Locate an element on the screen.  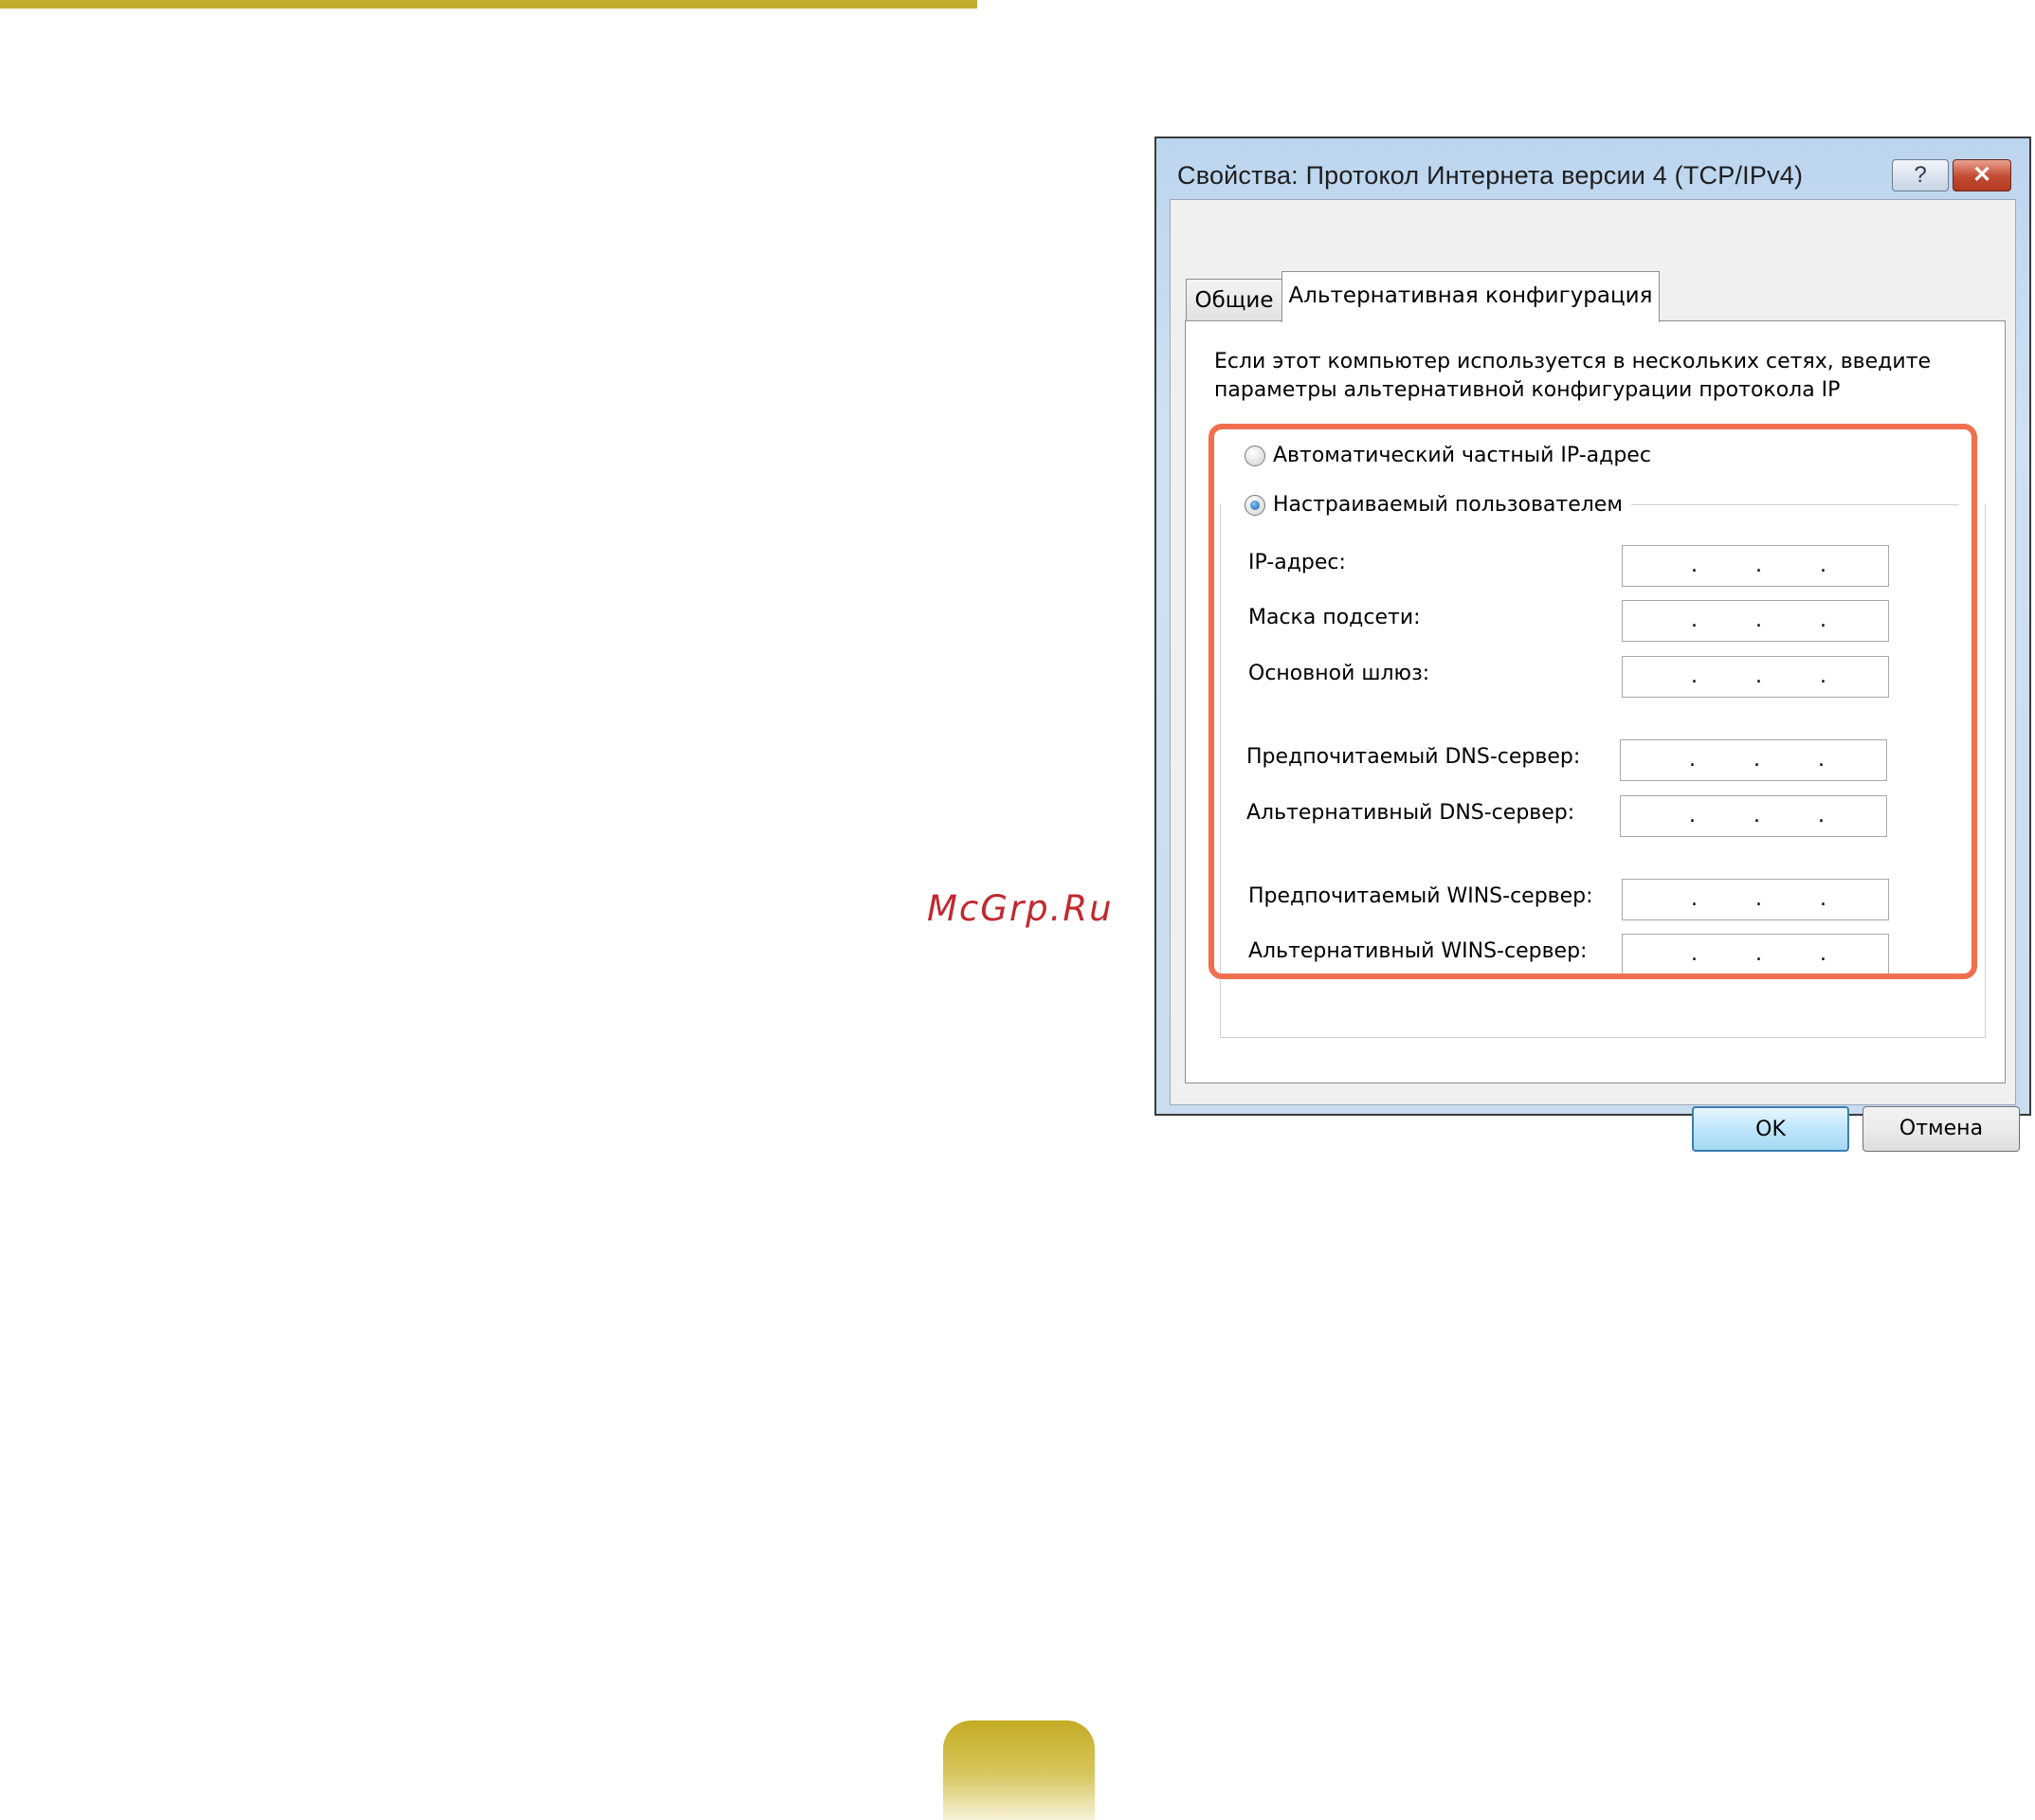
help-button: ? is located at coordinates (1920, 175).